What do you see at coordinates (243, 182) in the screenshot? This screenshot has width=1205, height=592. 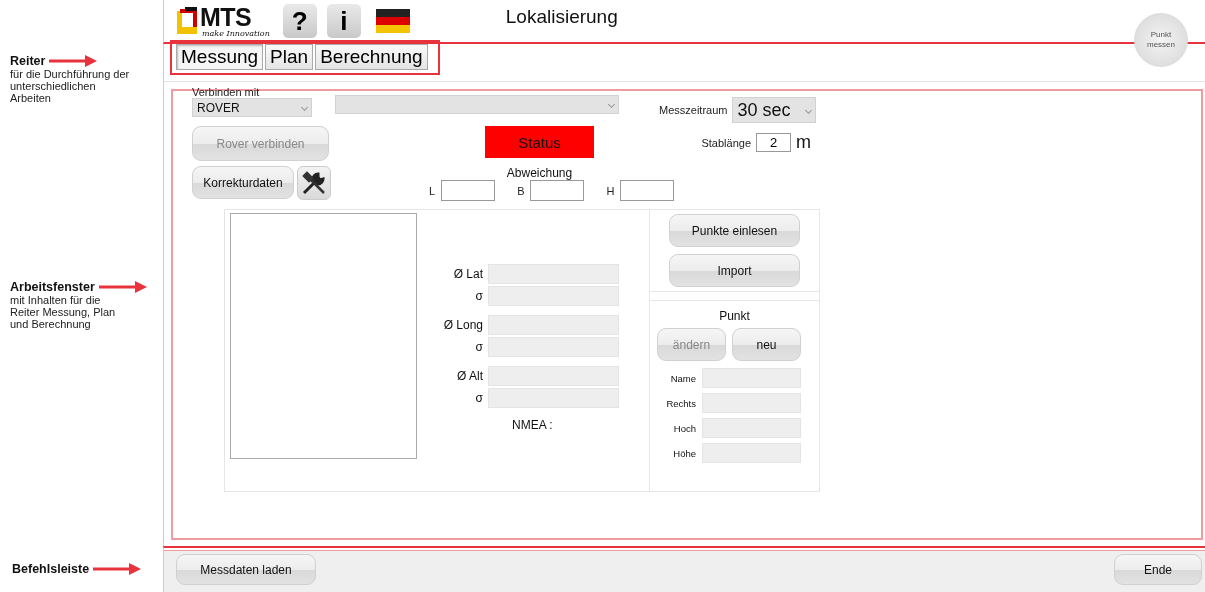 I see `correction-button: Korrekturdaten` at bounding box center [243, 182].